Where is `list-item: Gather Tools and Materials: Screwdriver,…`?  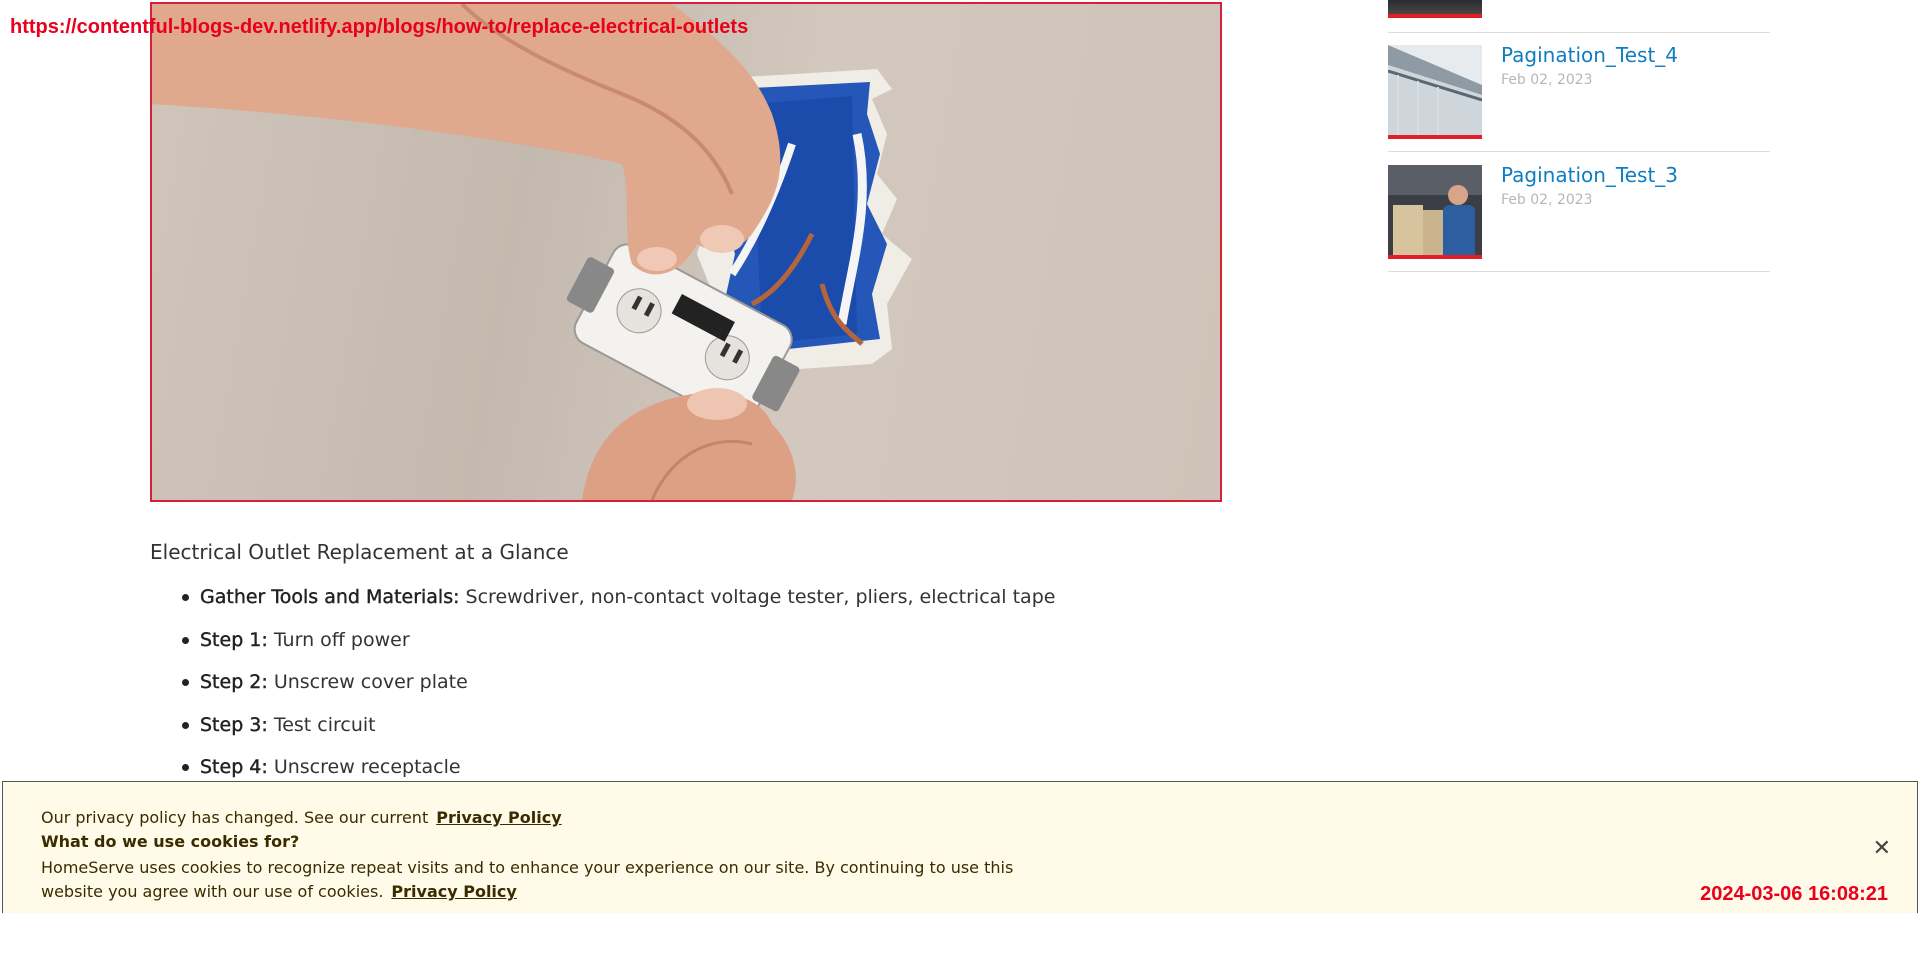
list-item: Gather Tools and Materials: Screwdriver,… is located at coordinates (696, 597).